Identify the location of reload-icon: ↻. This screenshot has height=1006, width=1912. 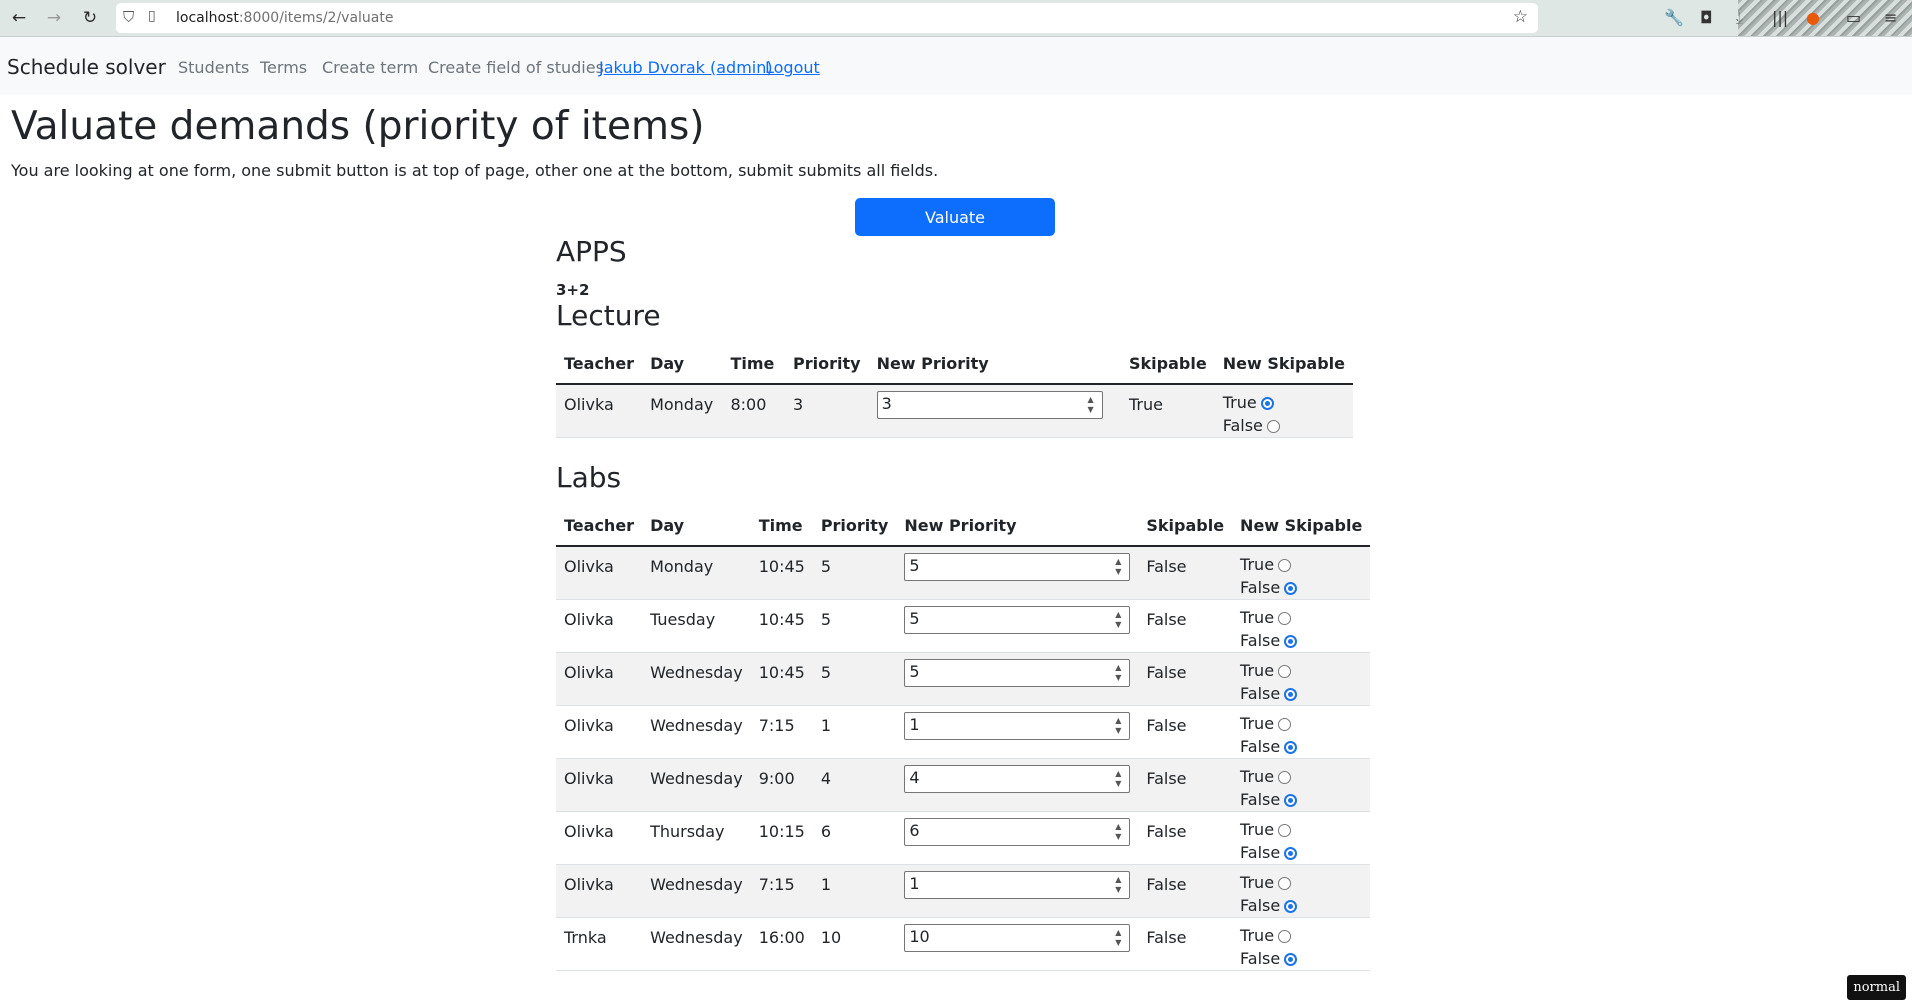
(90, 18).